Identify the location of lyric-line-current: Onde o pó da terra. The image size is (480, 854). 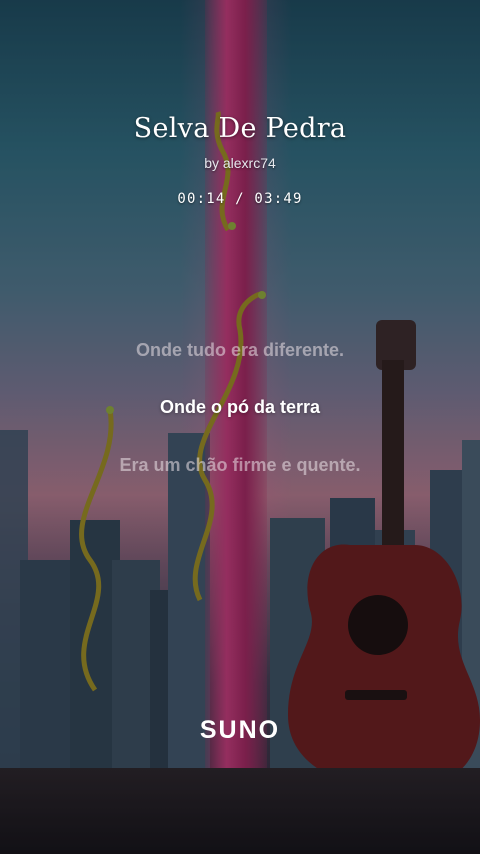
(240, 407).